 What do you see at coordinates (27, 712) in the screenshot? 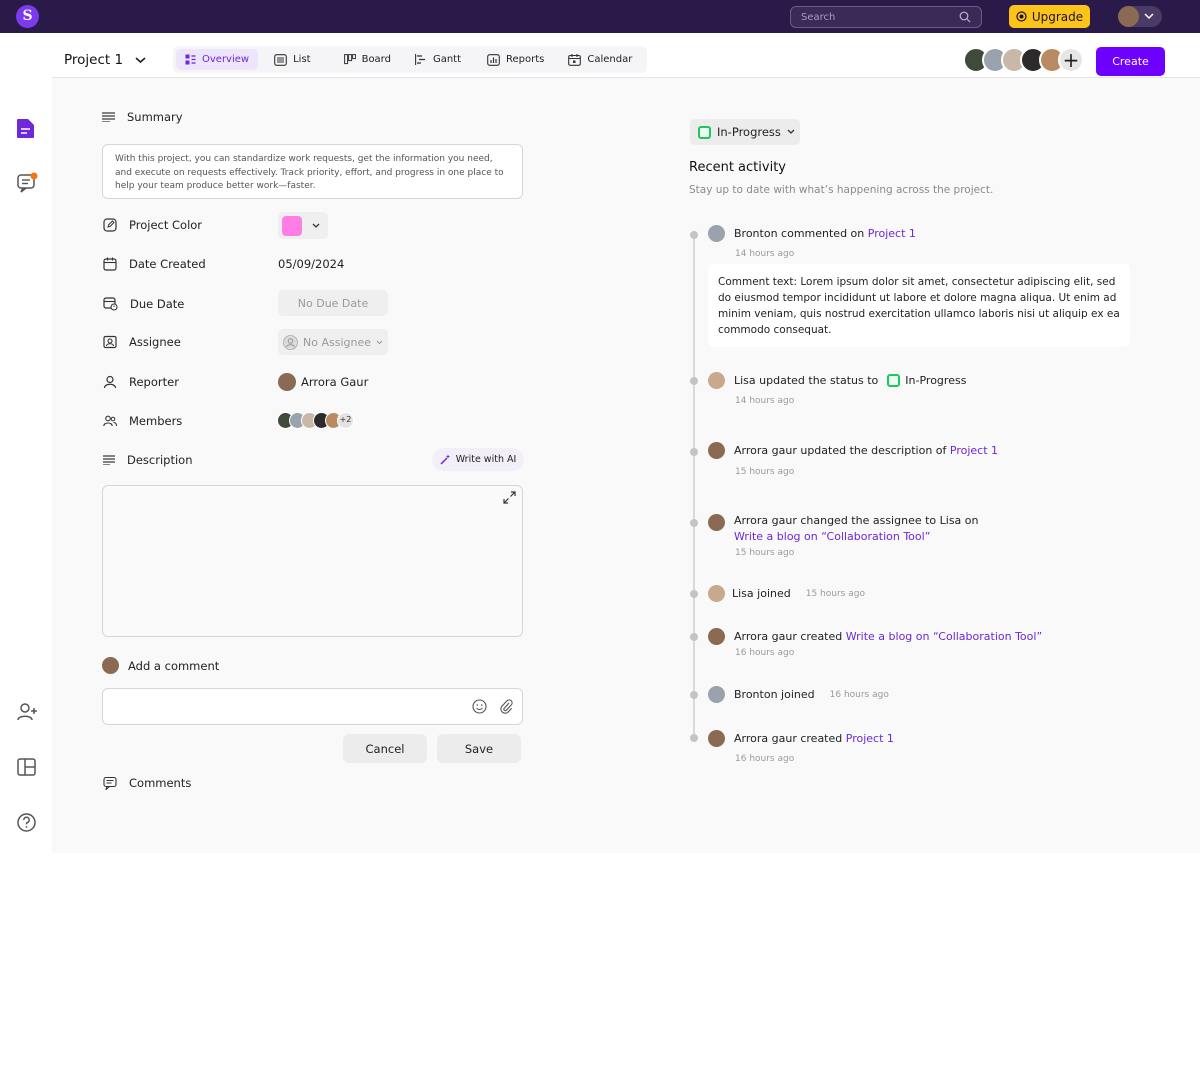
I see `add-user-icon` at bounding box center [27, 712].